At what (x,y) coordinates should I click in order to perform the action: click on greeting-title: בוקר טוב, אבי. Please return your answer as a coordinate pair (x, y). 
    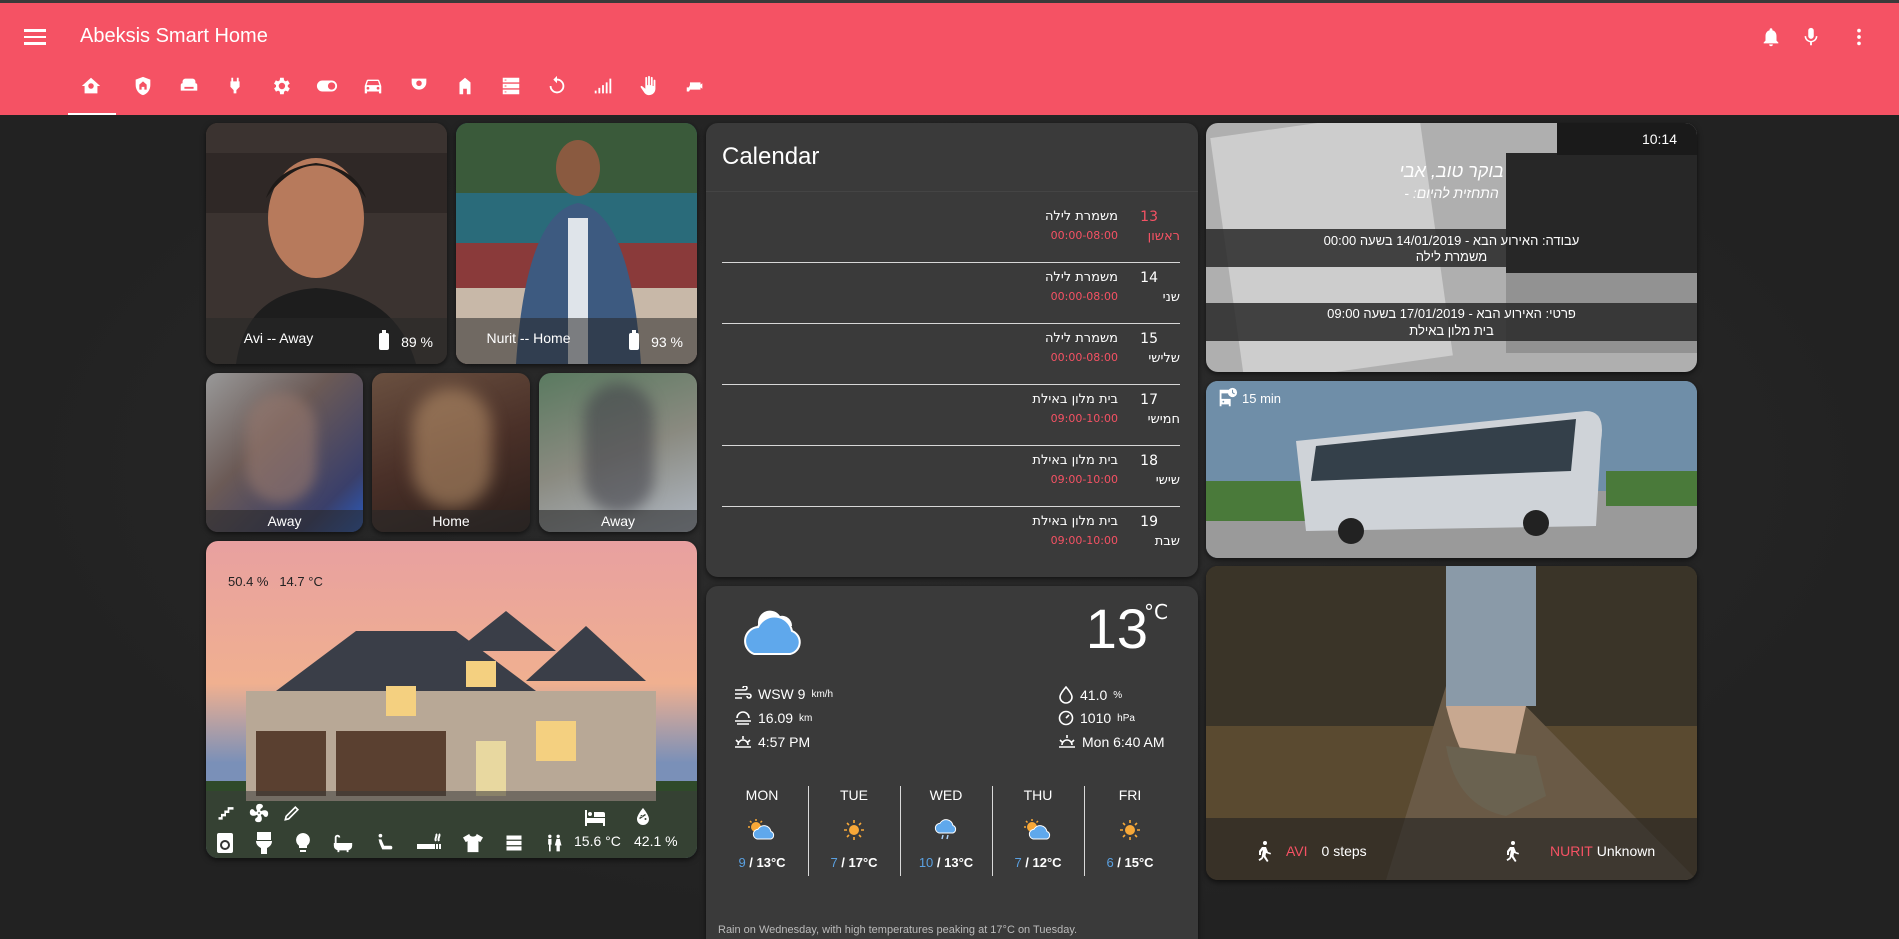
    Looking at the image, I should click on (1451, 171).